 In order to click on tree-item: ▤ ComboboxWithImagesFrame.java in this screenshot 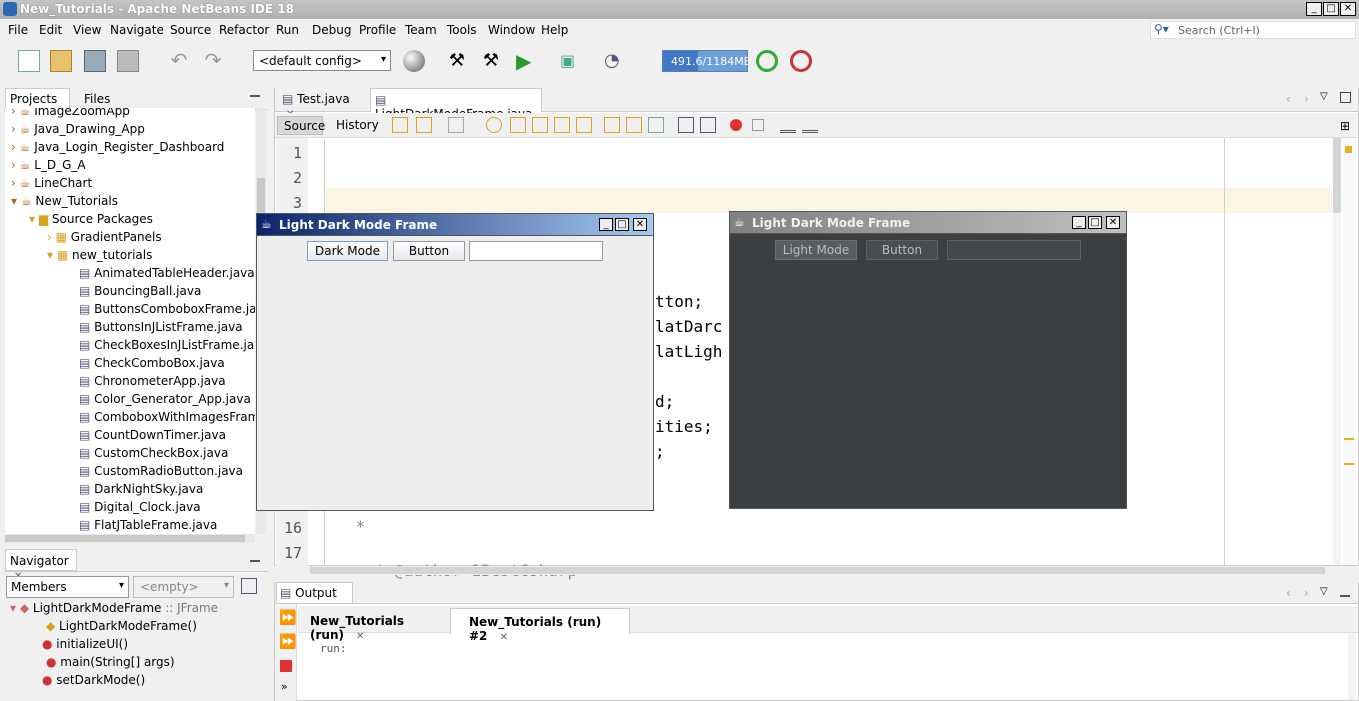, I will do `click(167, 417)`.